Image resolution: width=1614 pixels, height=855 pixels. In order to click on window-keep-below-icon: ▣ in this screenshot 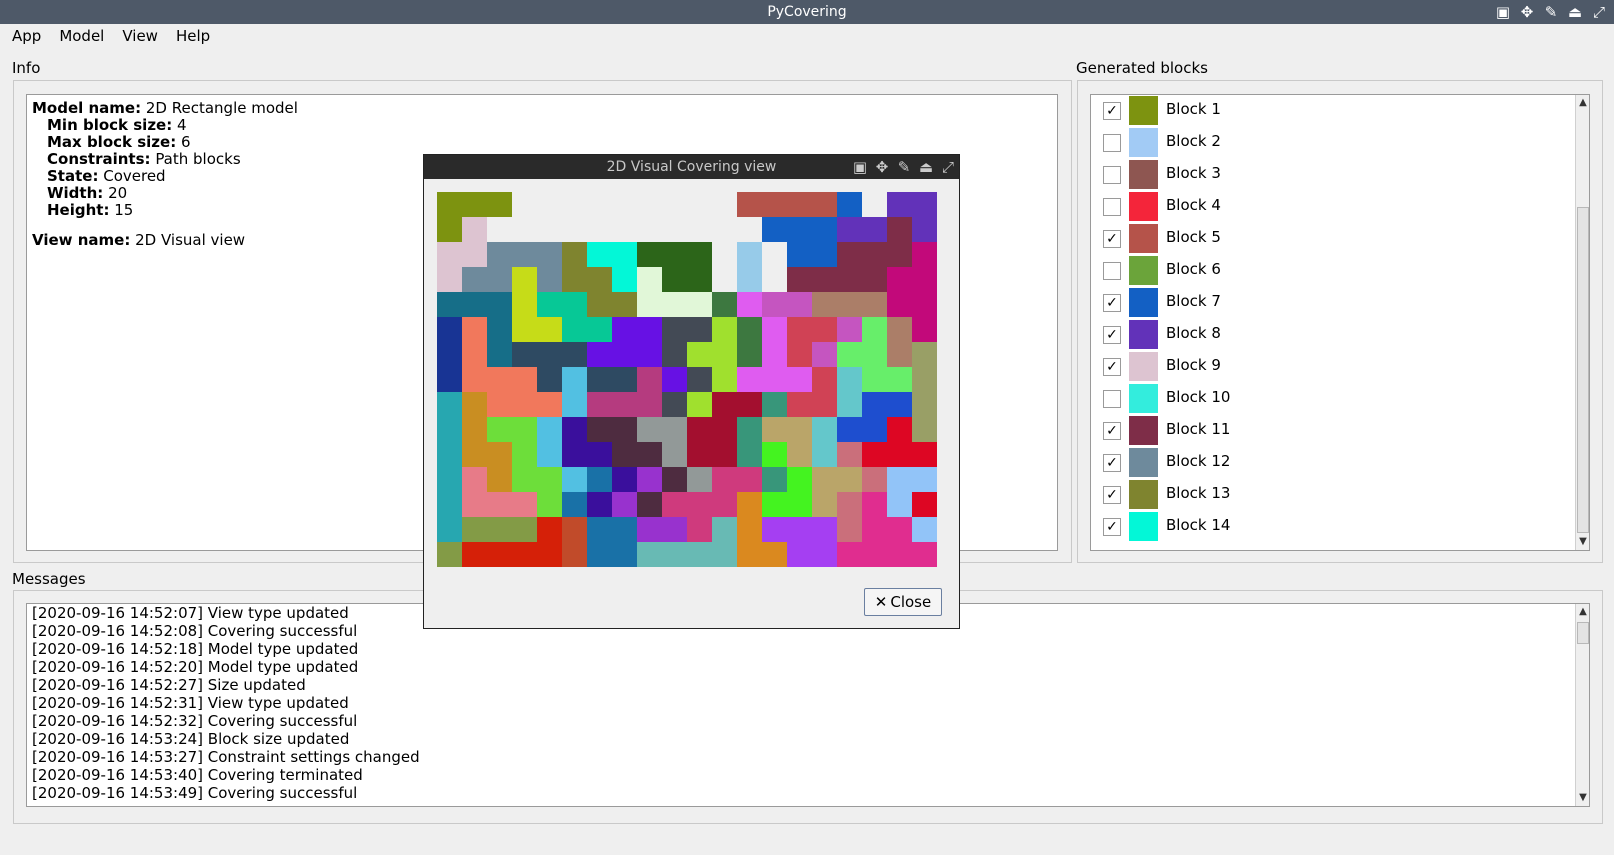, I will do `click(1503, 12)`.